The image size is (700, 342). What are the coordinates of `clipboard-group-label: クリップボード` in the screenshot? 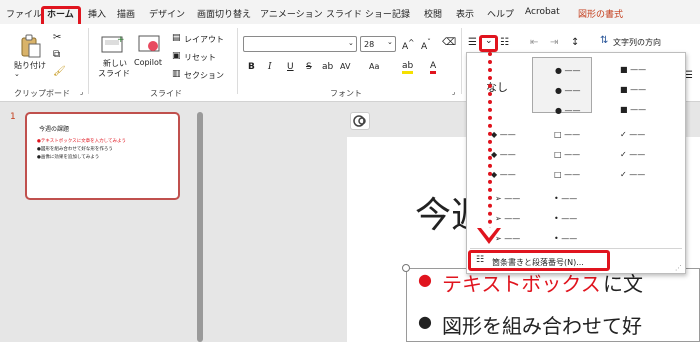 It's located at (42, 93).